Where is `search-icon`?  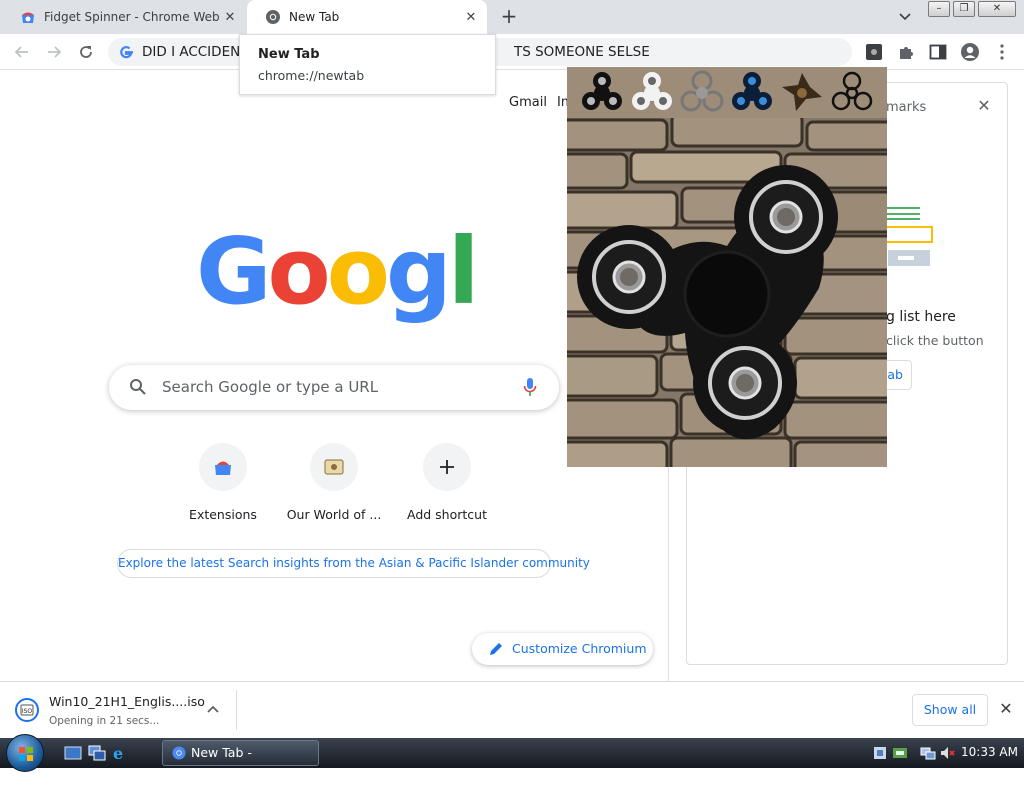
search-icon is located at coordinates (138, 387).